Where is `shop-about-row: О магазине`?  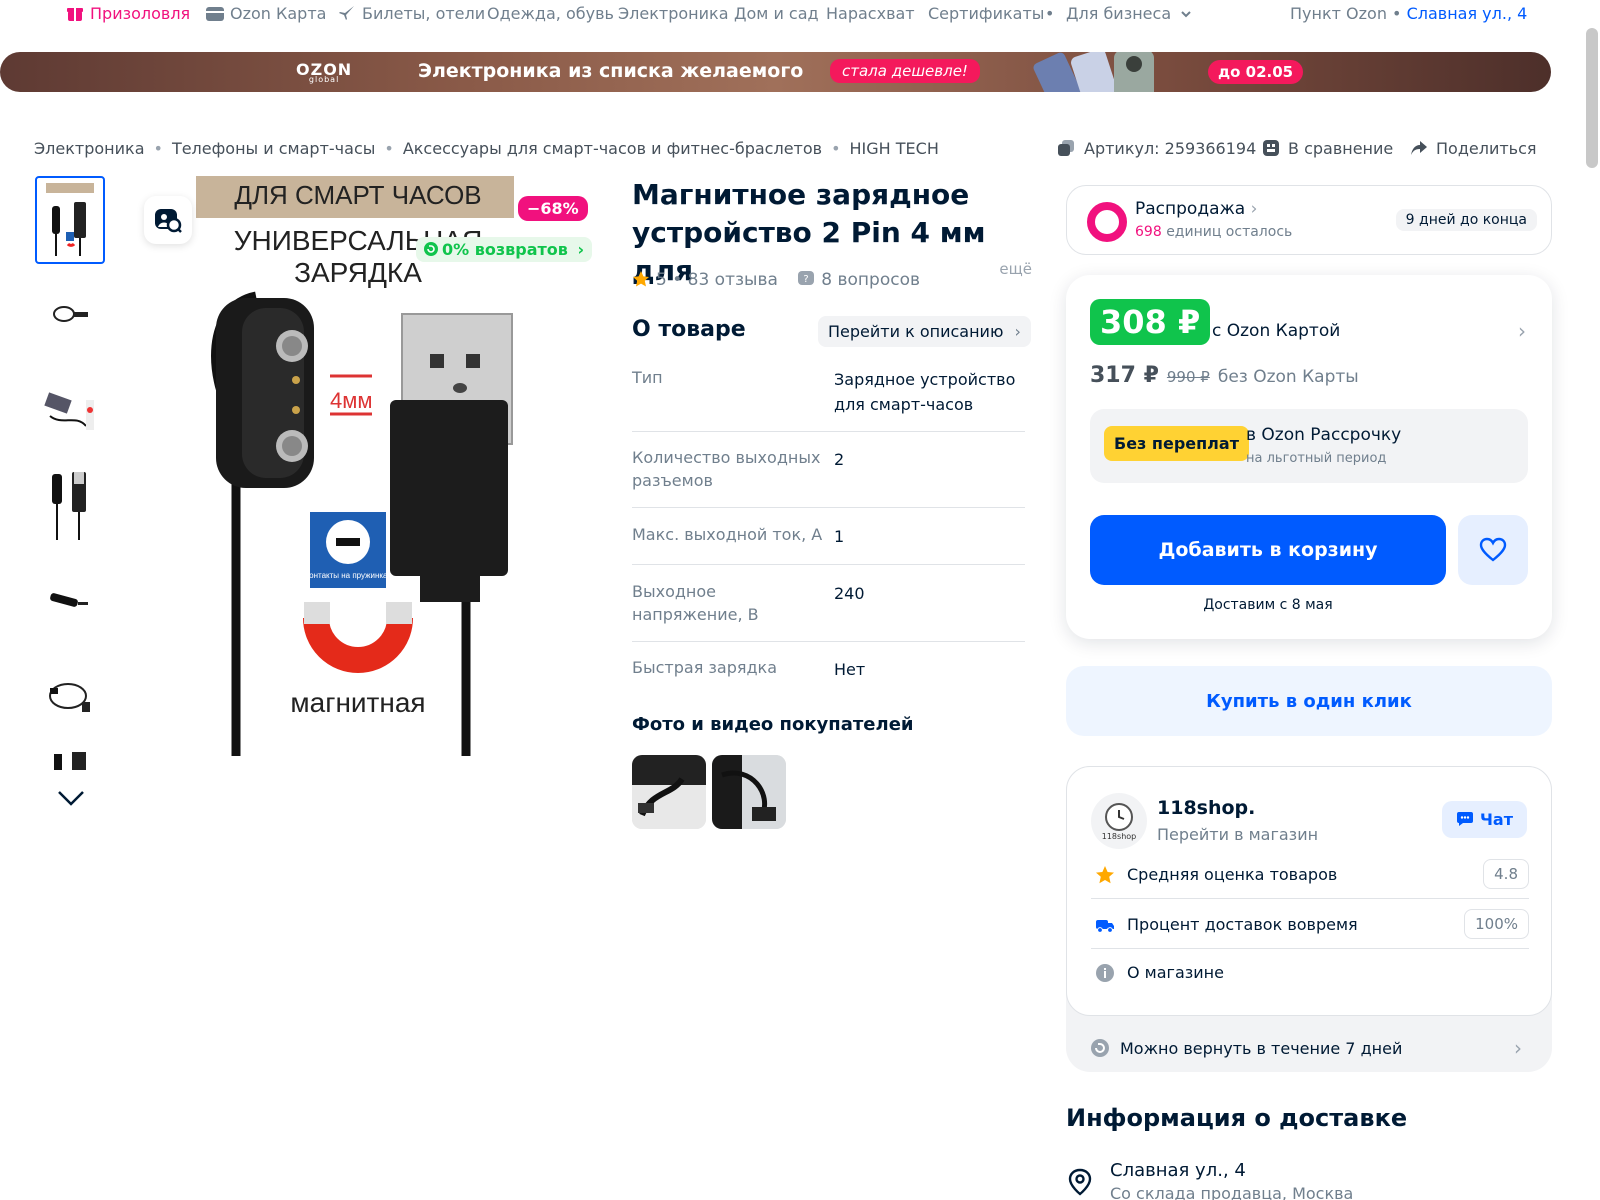 shop-about-row: О магазине is located at coordinates (1310, 977).